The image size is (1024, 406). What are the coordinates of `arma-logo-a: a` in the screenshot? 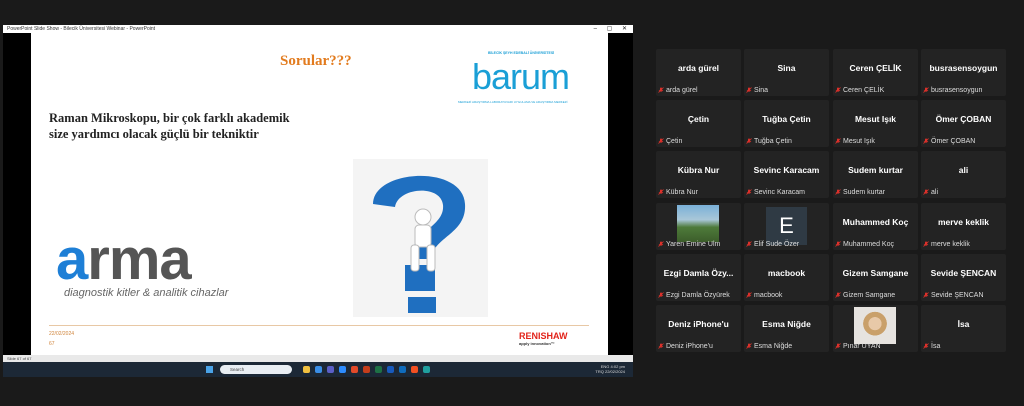 It's located at (72, 259).